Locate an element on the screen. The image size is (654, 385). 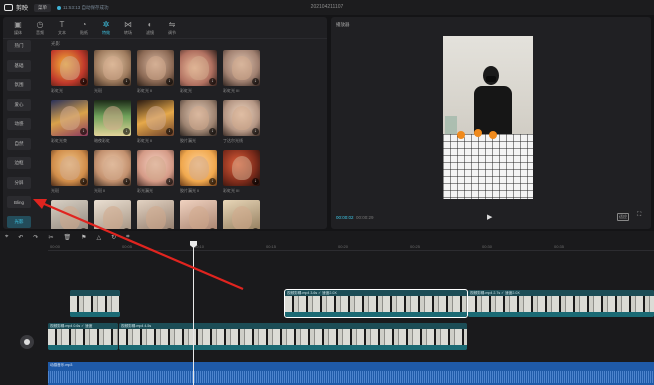
tab-audio: ◷ 音频 is located at coordinates (40, 28).